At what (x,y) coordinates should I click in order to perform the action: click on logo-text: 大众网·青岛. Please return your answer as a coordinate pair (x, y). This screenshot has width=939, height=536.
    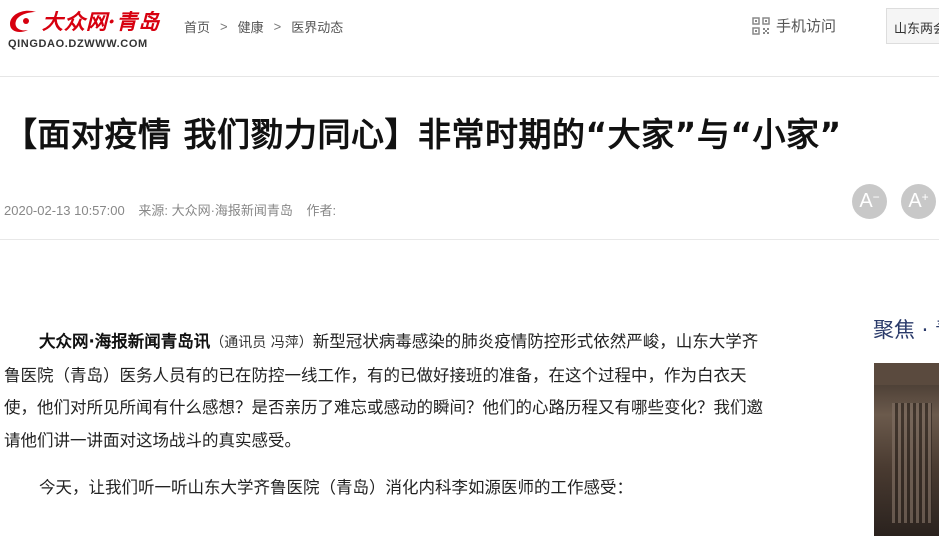
    Looking at the image, I should click on (101, 21).